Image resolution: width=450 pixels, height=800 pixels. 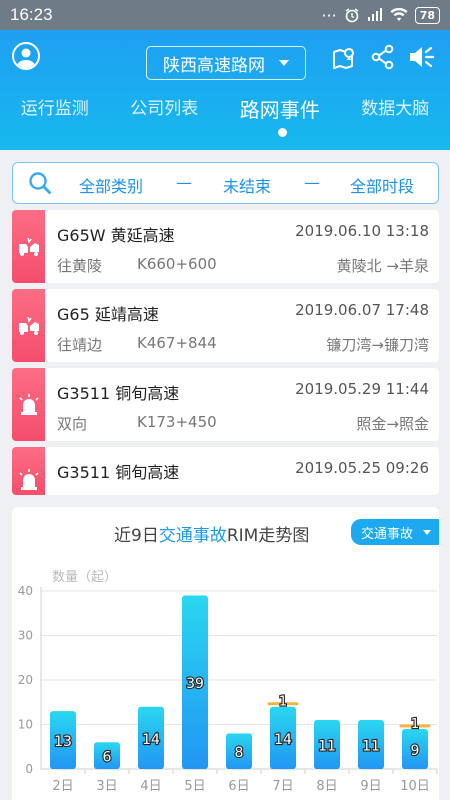 I want to click on y-tick-label: 10, so click(x=25, y=725).